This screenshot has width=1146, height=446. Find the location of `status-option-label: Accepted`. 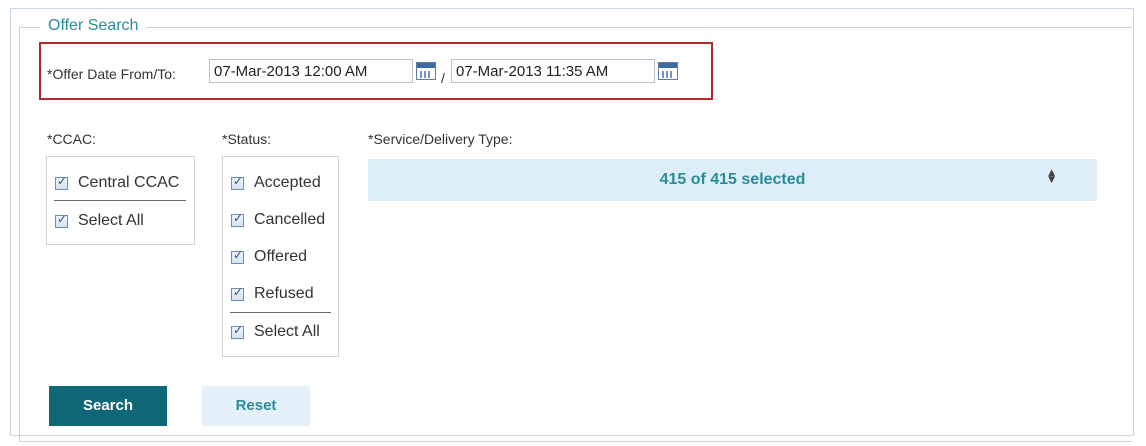

status-option-label: Accepted is located at coordinates (287, 182).